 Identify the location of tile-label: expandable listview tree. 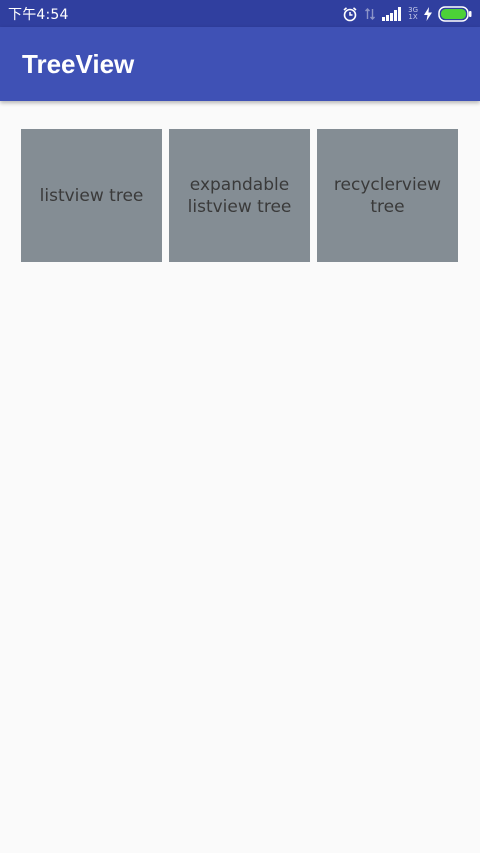
(239, 195).